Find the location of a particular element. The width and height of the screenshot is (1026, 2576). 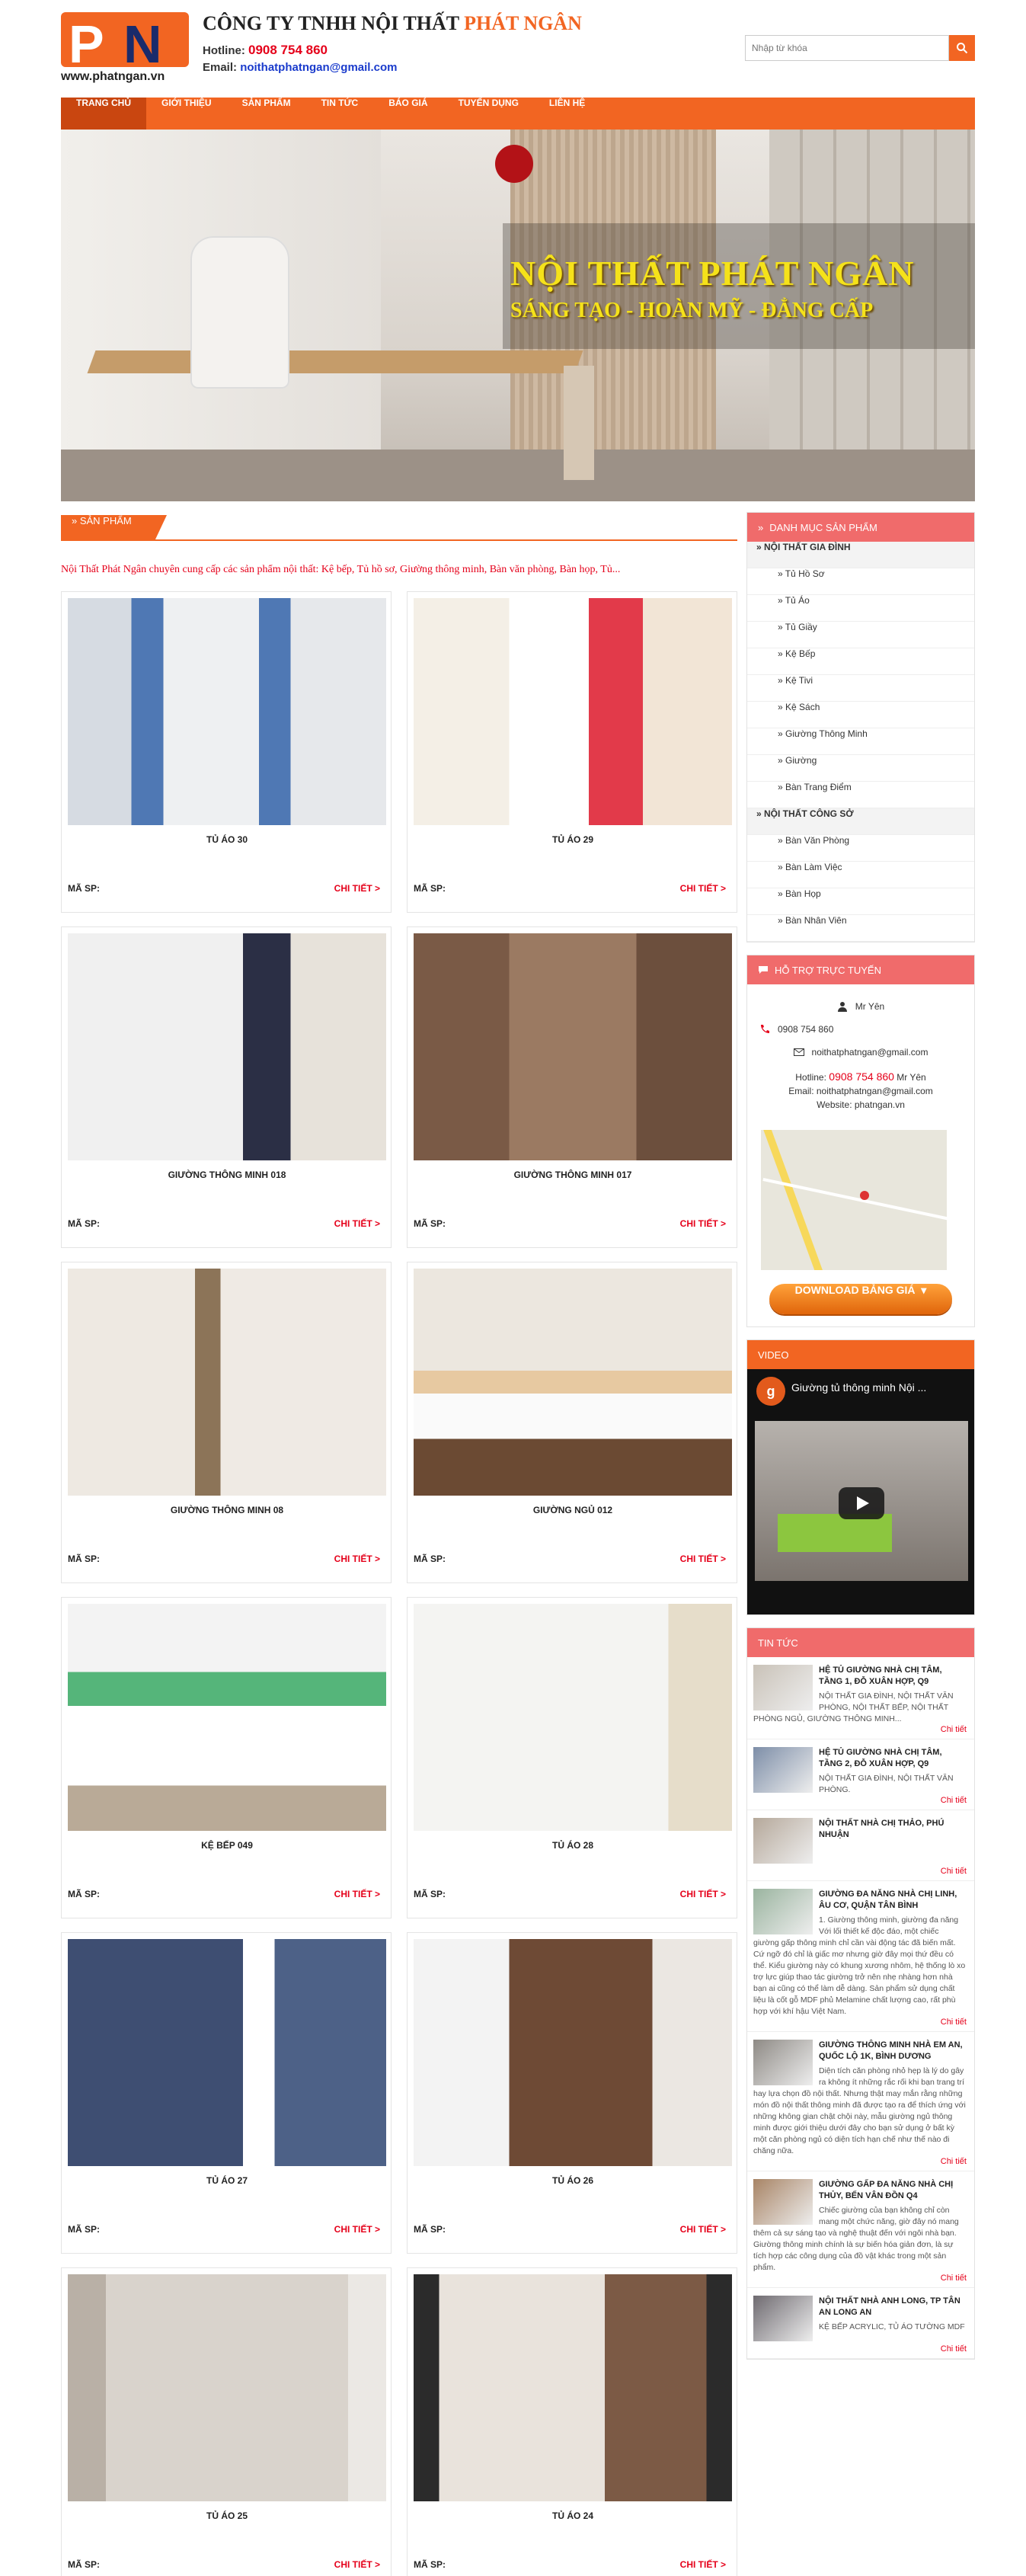

category-item: » Kệ Bếp is located at coordinates (860, 661).